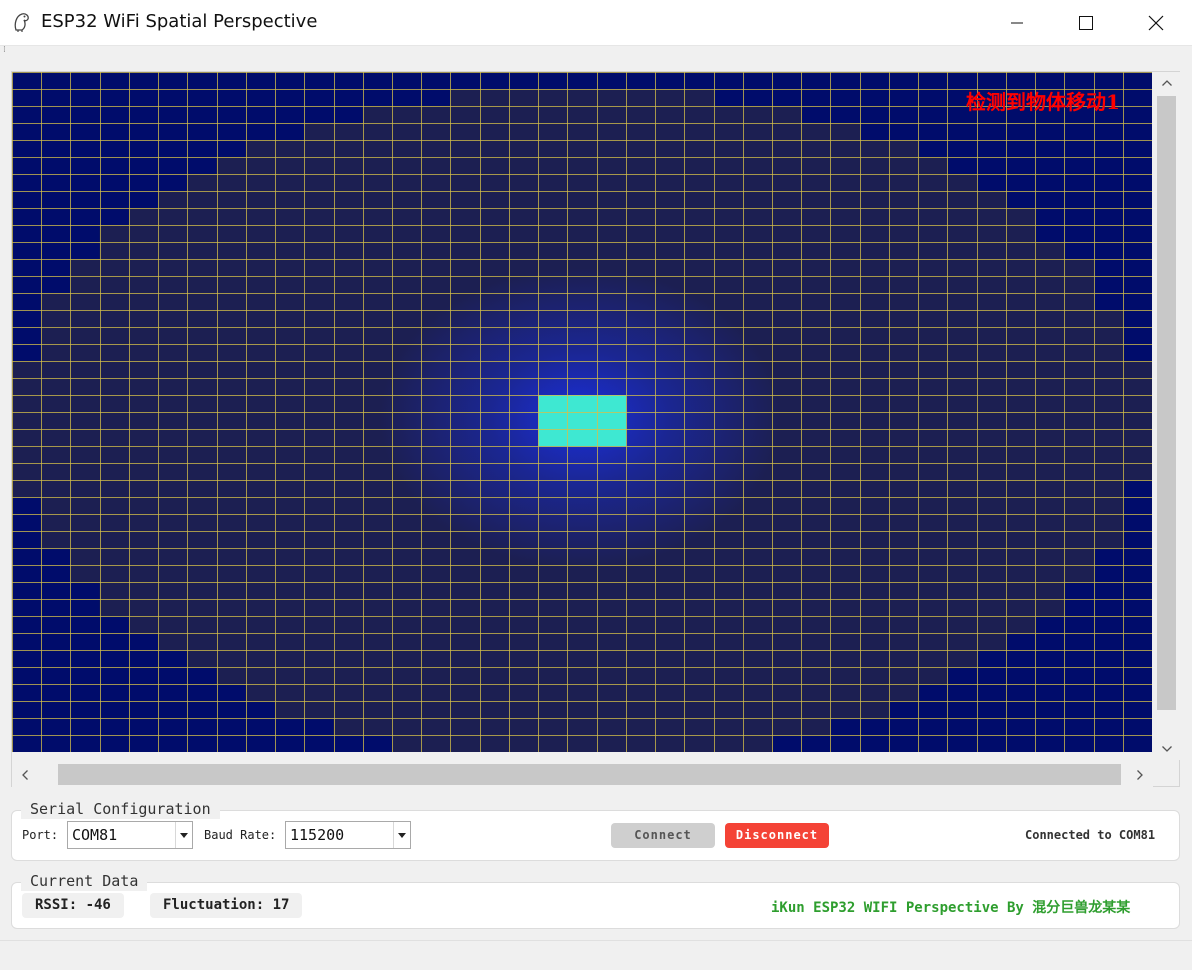 The height and width of the screenshot is (970, 1192). I want to click on scroll-down-button, so click(1166, 749).